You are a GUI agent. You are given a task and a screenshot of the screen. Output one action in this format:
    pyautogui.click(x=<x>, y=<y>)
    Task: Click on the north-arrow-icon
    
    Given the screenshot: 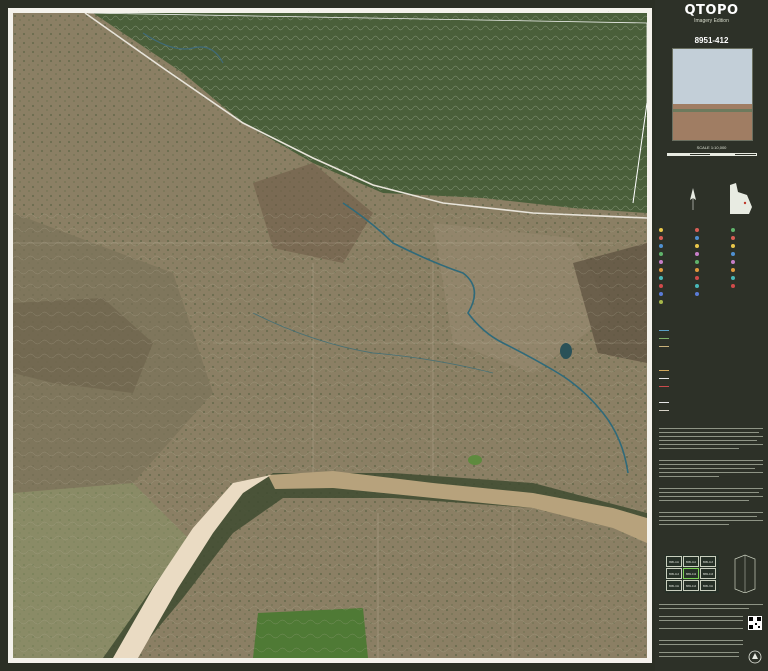 What is the action you would take?
    pyautogui.click(x=693, y=199)
    